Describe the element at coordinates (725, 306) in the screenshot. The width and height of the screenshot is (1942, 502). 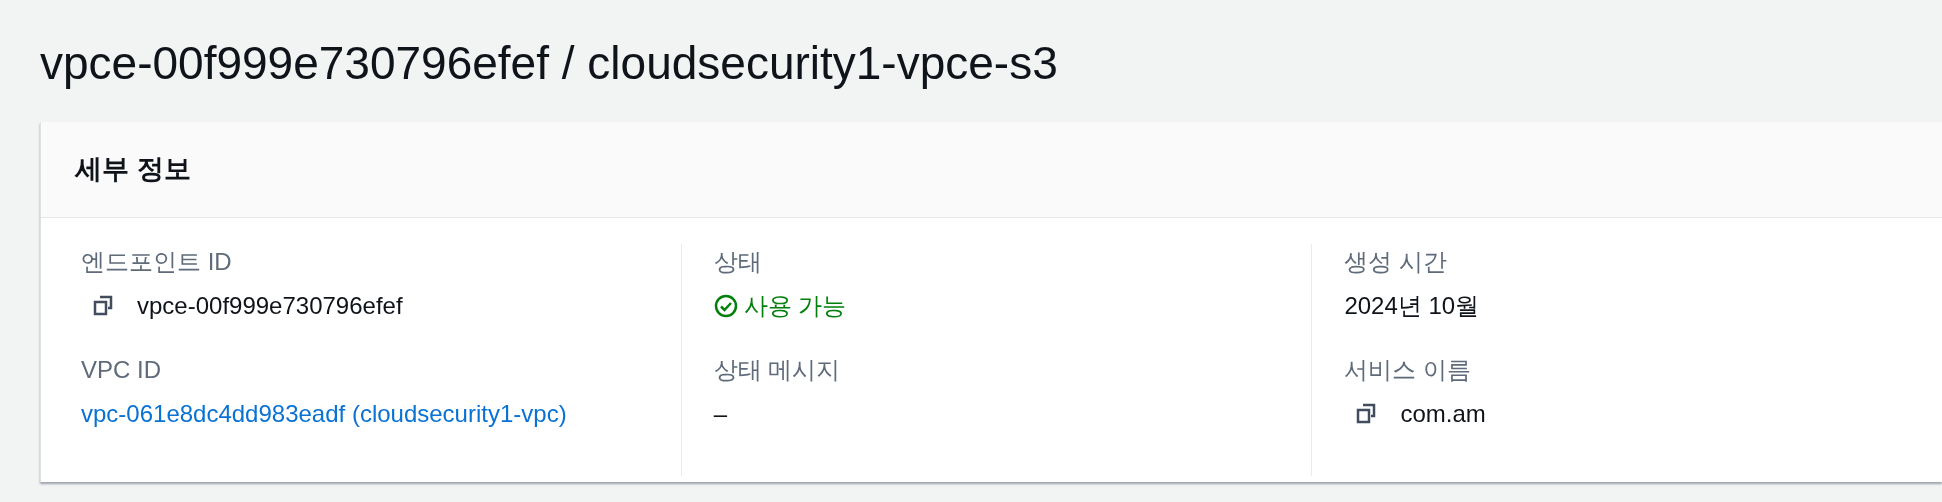
I see `check-circle-icon` at that location.